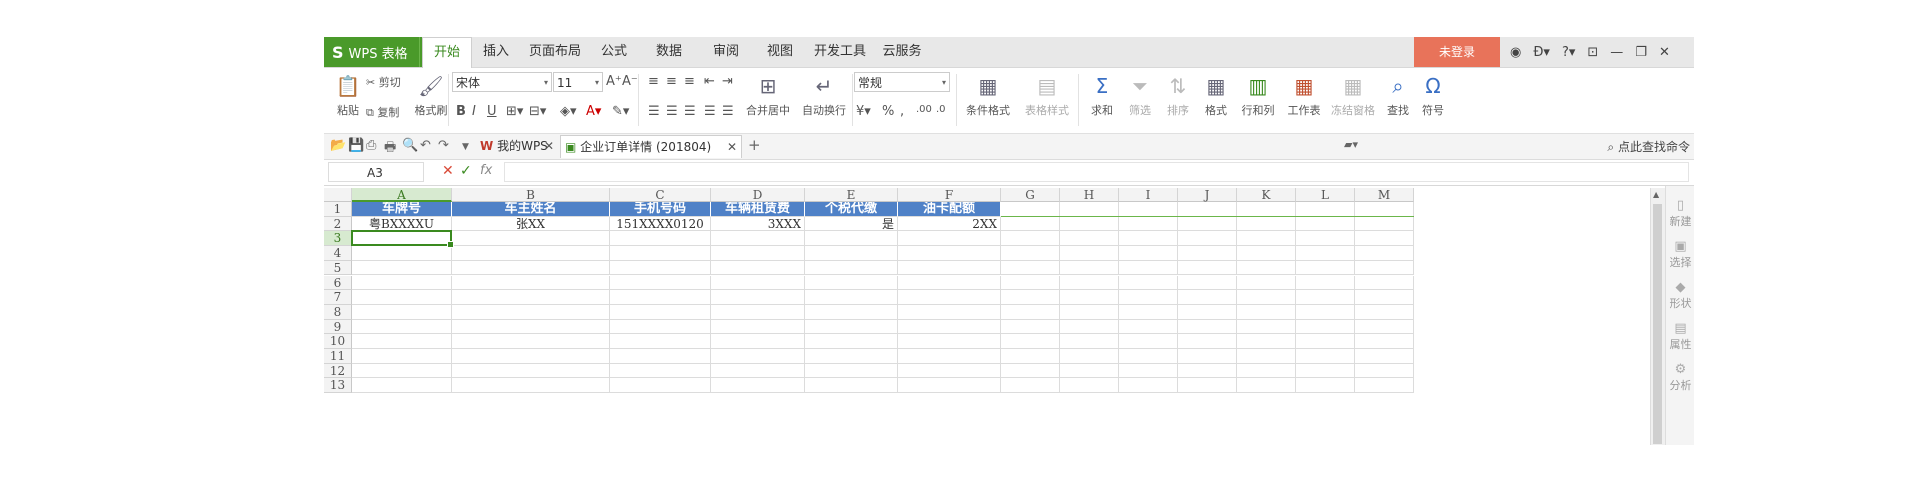 The height and width of the screenshot is (500, 1914). I want to click on column-header-b: B, so click(531, 195).